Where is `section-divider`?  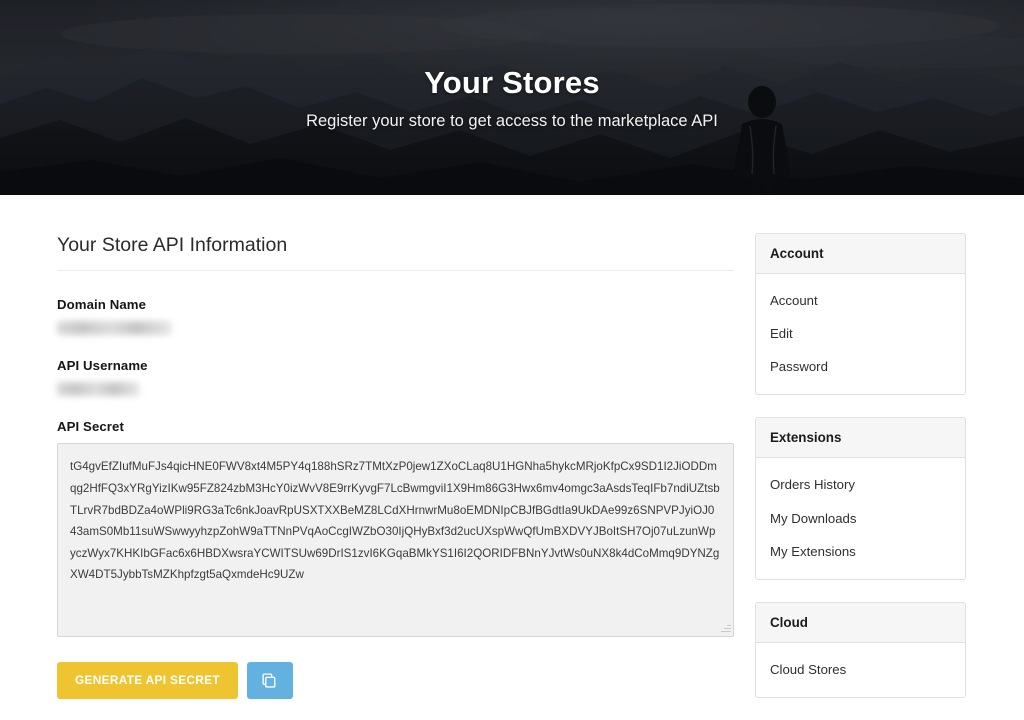 section-divider is located at coordinates (395, 271).